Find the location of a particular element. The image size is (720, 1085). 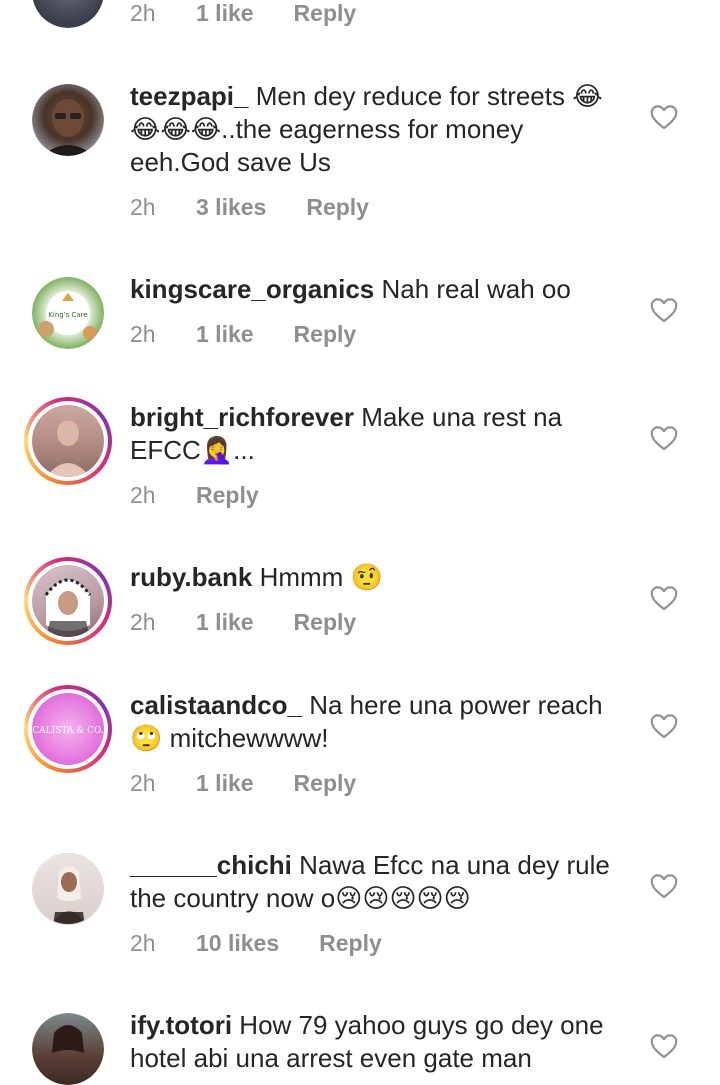

comment-username: bright_richforever is located at coordinates (242, 417).